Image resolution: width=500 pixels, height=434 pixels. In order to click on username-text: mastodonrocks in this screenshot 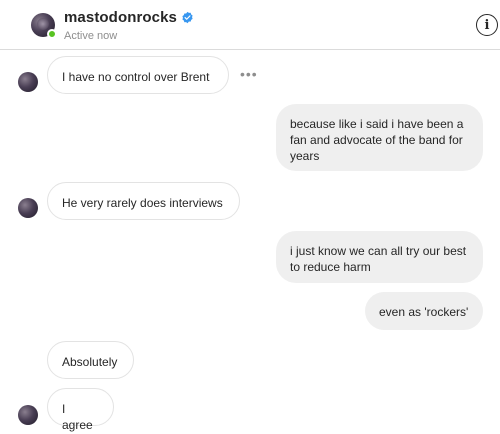, I will do `click(120, 17)`.